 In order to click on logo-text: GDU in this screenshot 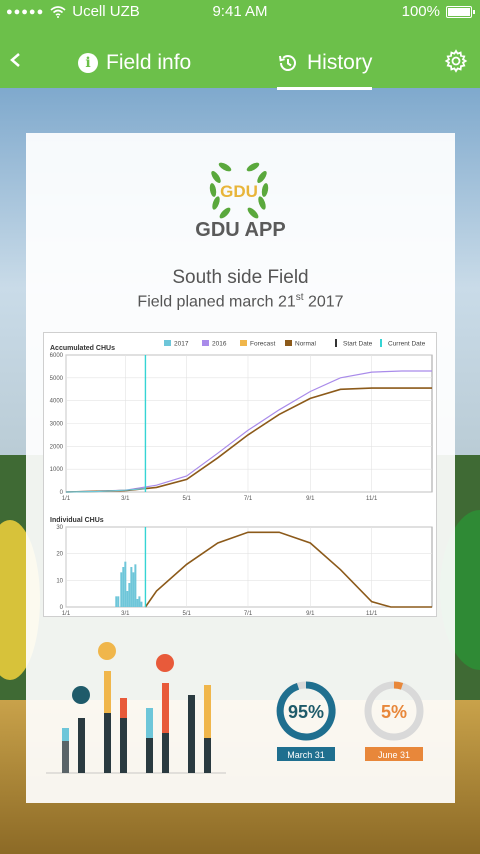, I will do `click(239, 191)`.